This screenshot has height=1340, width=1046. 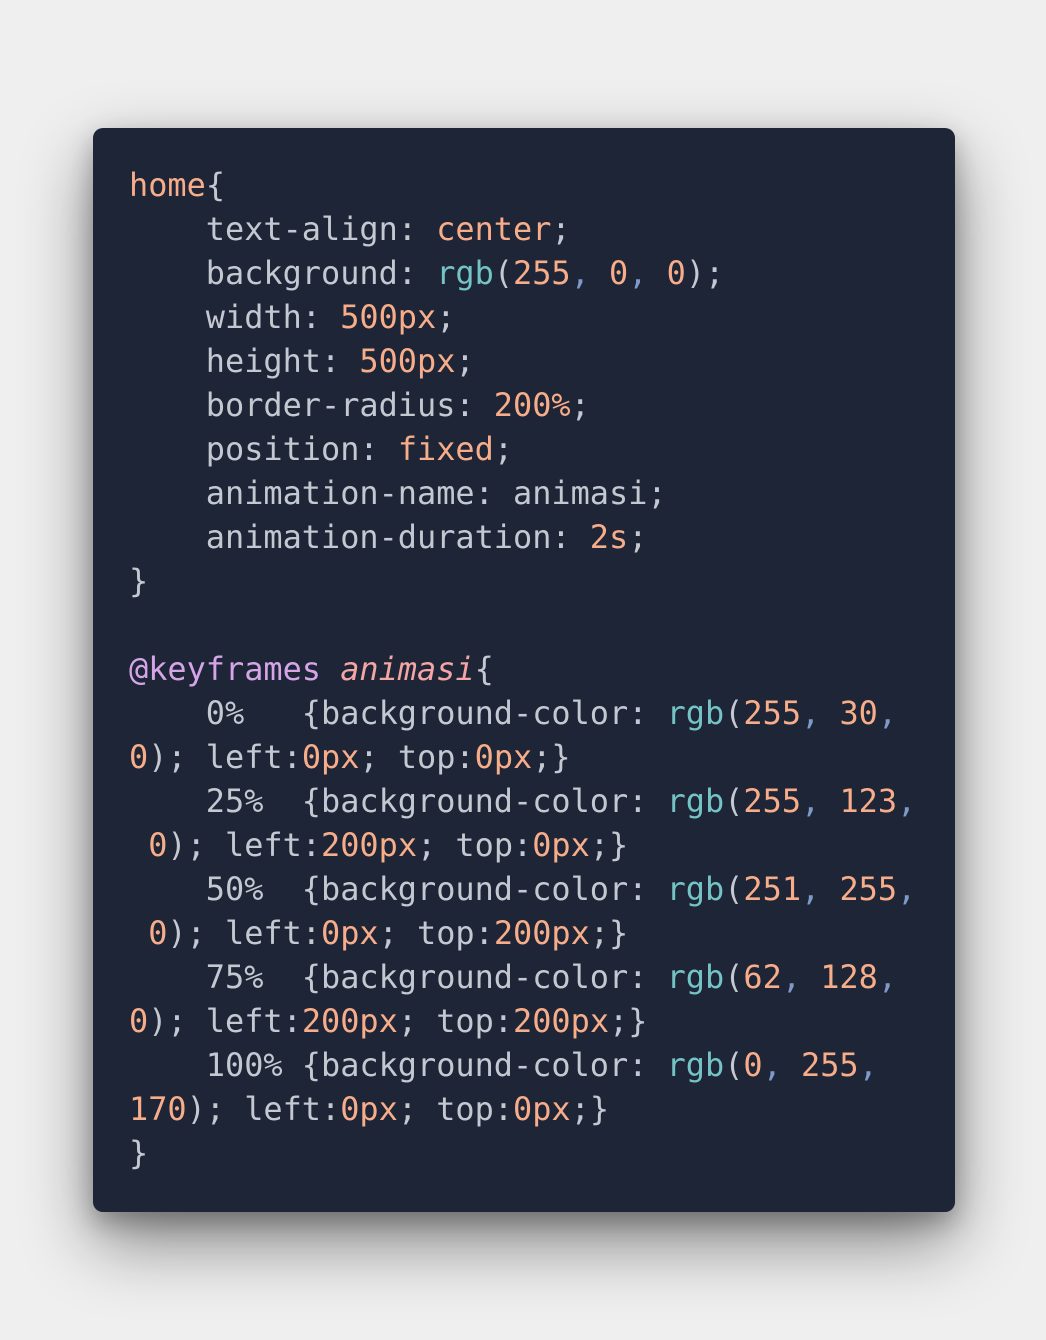 I want to click on code-line: home{, so click(x=522, y=185).